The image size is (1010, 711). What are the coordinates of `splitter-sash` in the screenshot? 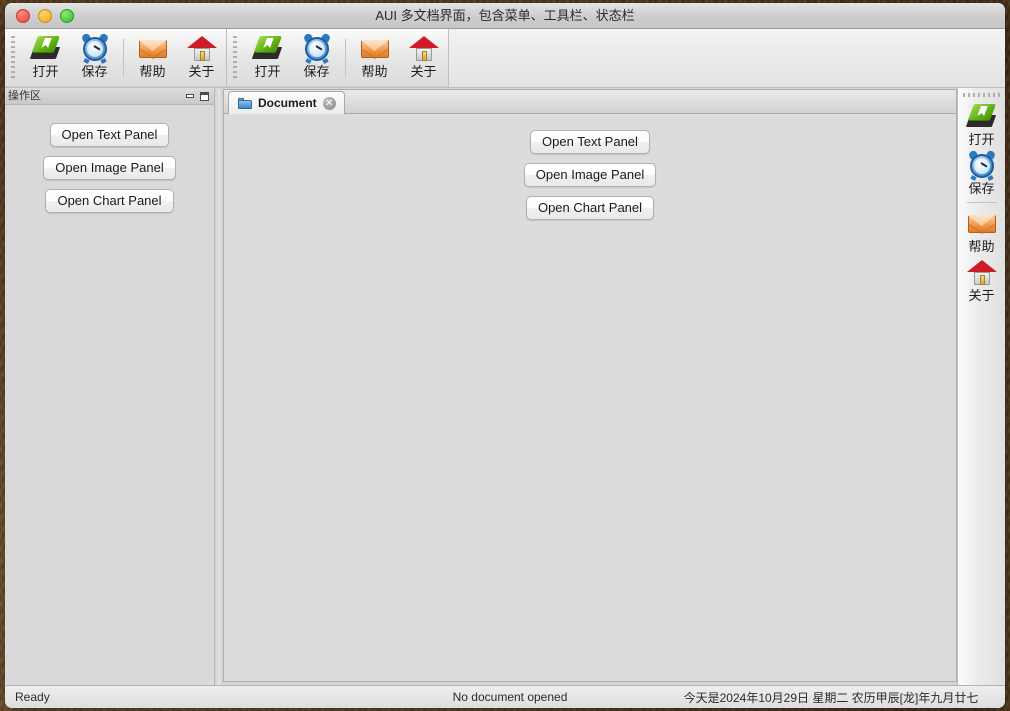 It's located at (219, 386).